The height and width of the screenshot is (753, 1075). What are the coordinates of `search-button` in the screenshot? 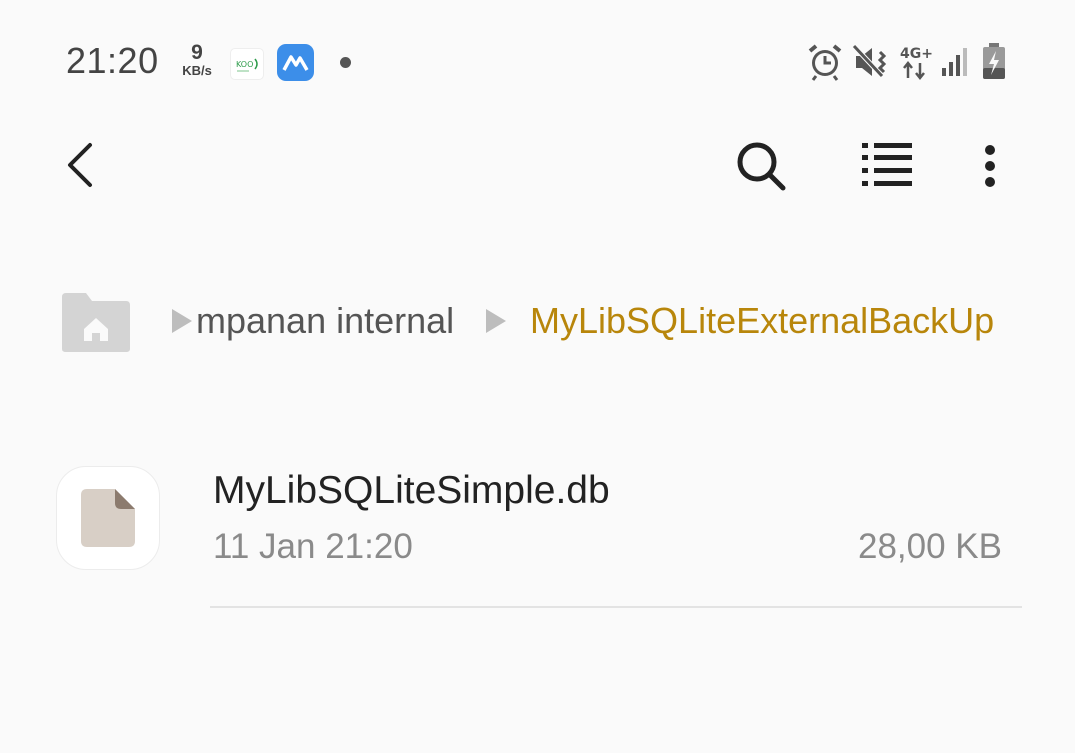 It's located at (760, 165).